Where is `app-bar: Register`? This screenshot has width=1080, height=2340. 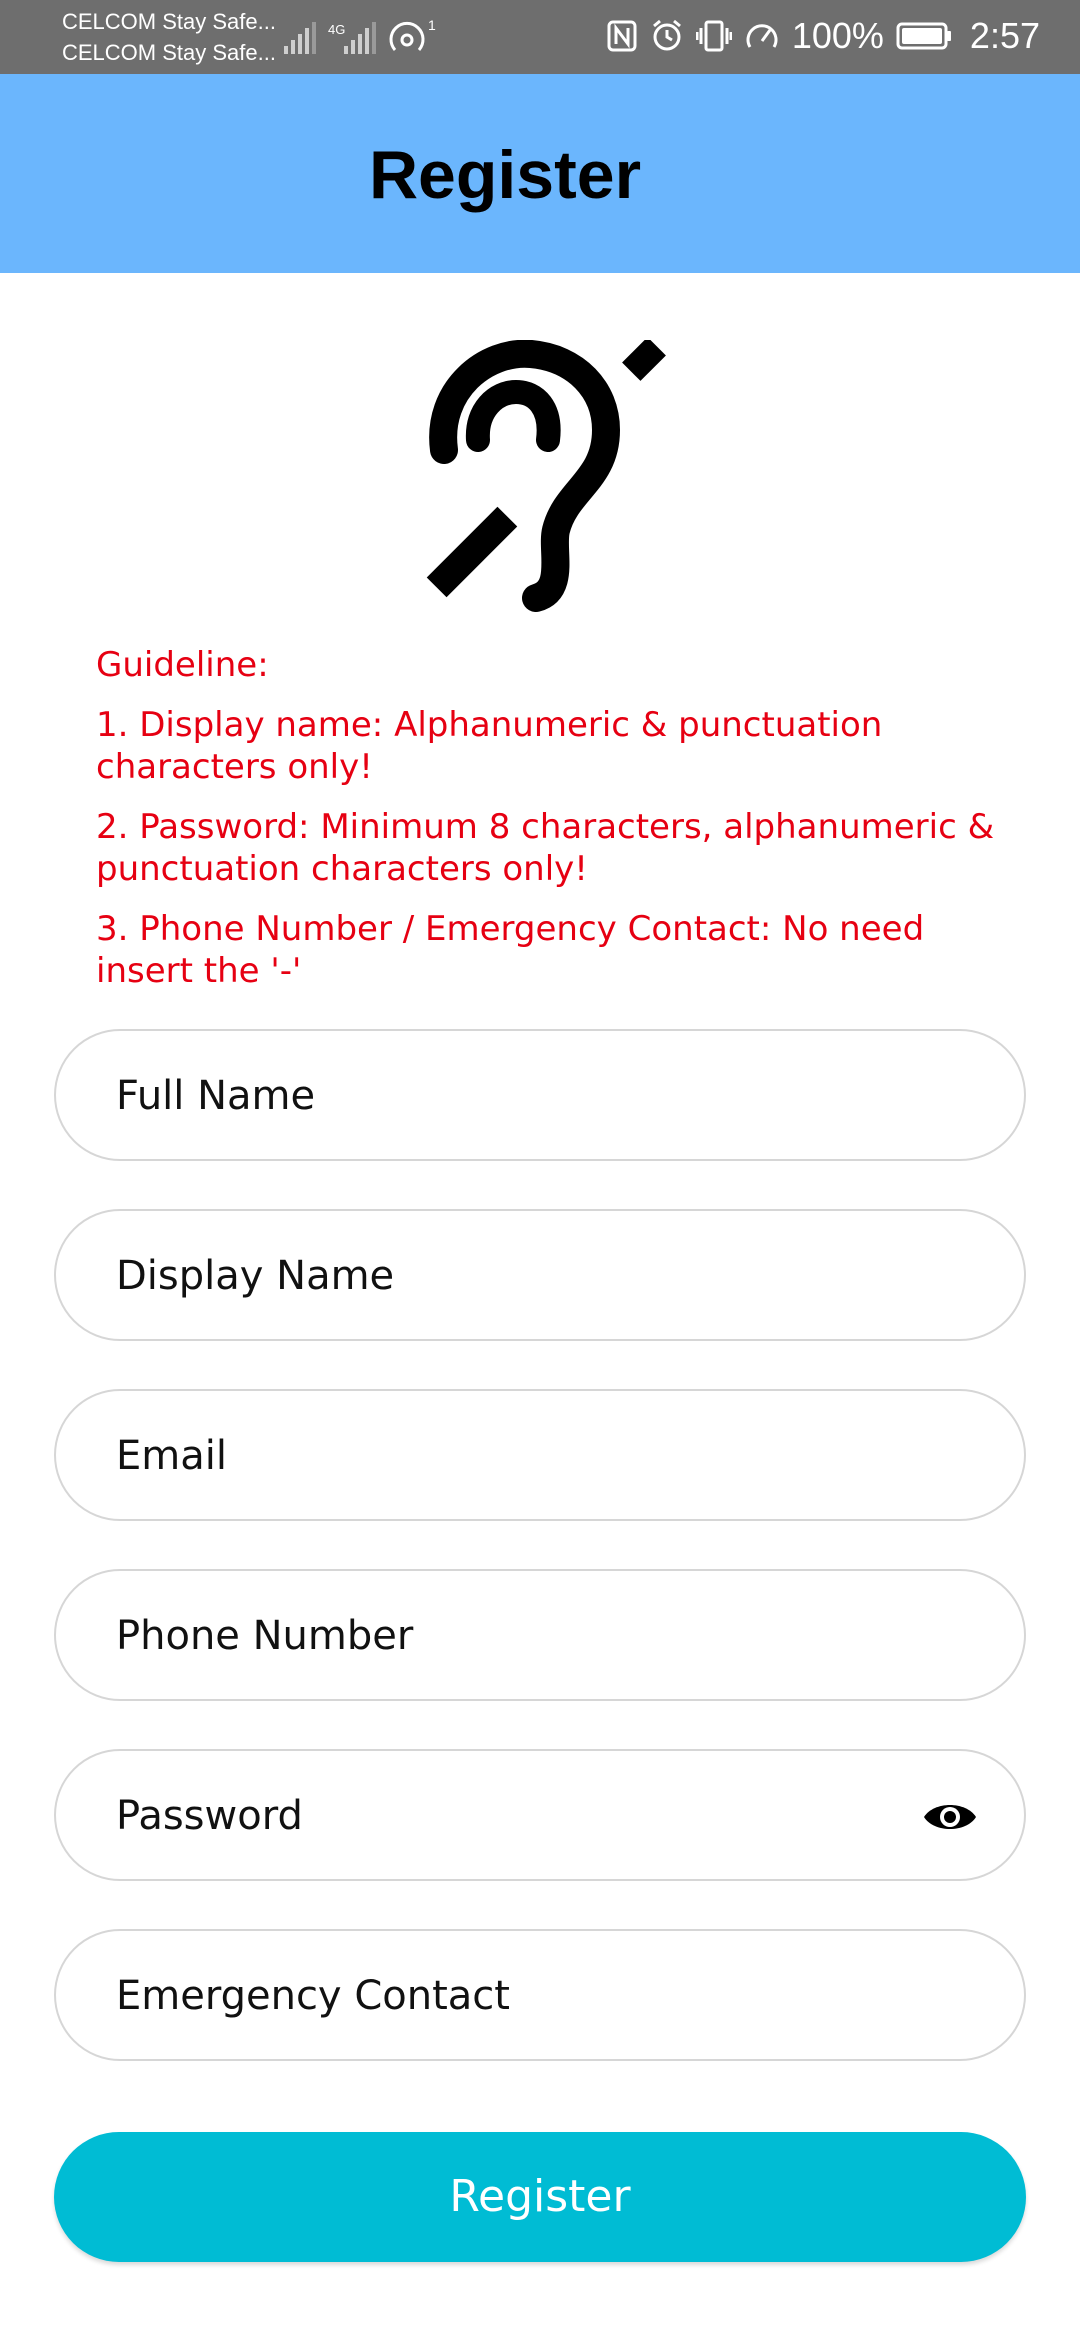
app-bar: Register is located at coordinates (540, 173).